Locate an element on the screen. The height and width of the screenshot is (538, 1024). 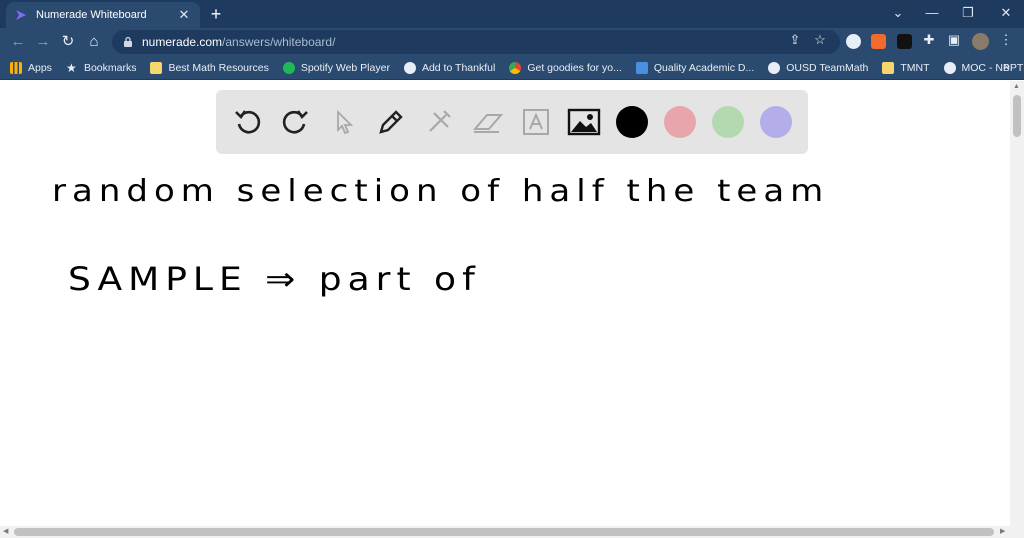
bookmark-item: Best Math Resources is located at coordinates (209, 68).